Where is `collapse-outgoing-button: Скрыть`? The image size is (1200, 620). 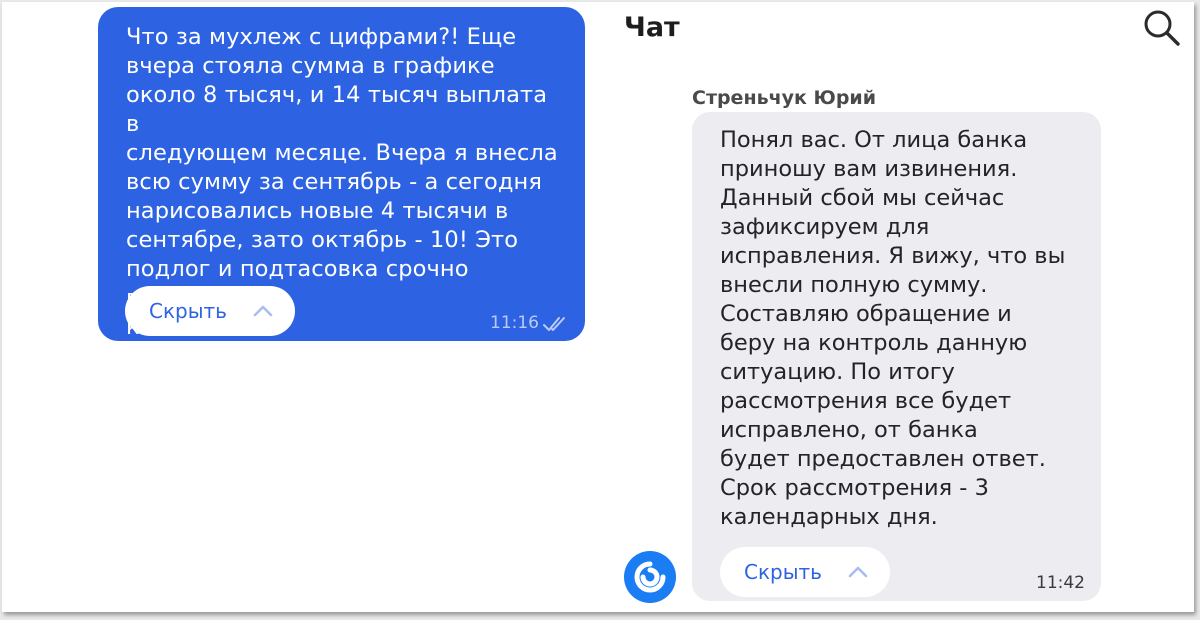 collapse-outgoing-button: Скрыть is located at coordinates (210, 311).